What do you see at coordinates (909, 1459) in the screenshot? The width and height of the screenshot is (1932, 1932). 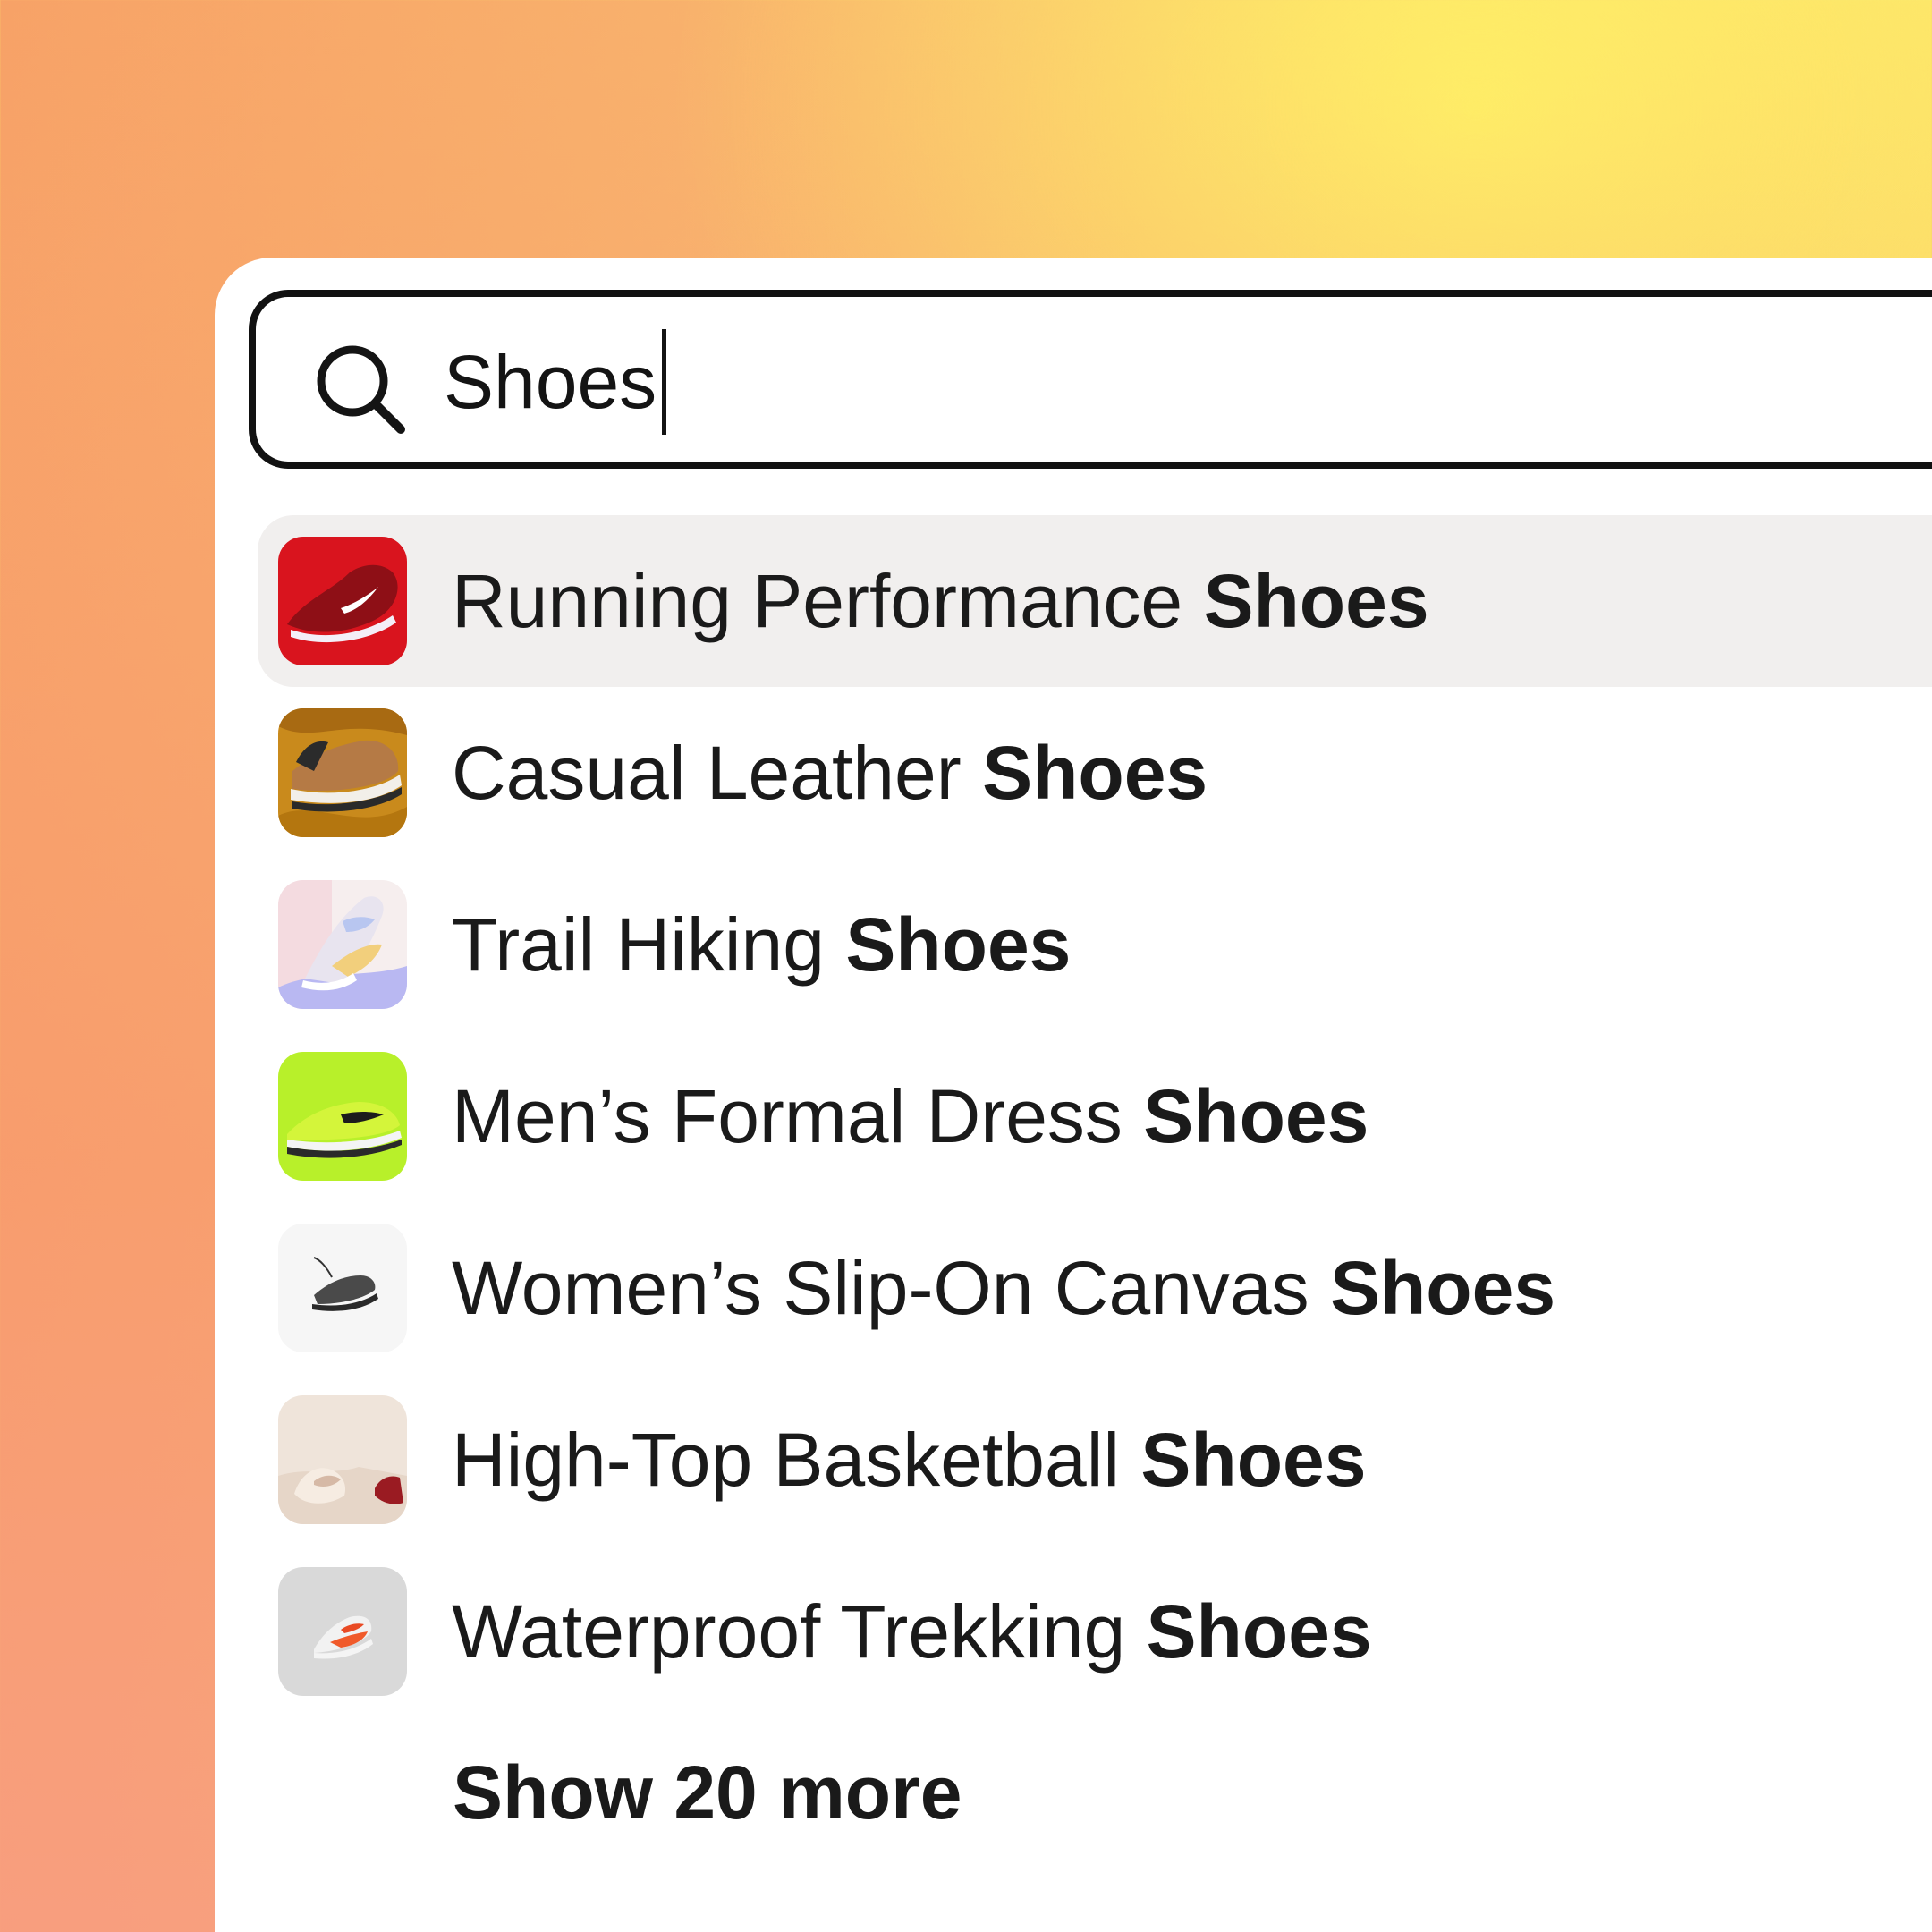 I see `result-label: High-Top Basketball Shoes` at bounding box center [909, 1459].